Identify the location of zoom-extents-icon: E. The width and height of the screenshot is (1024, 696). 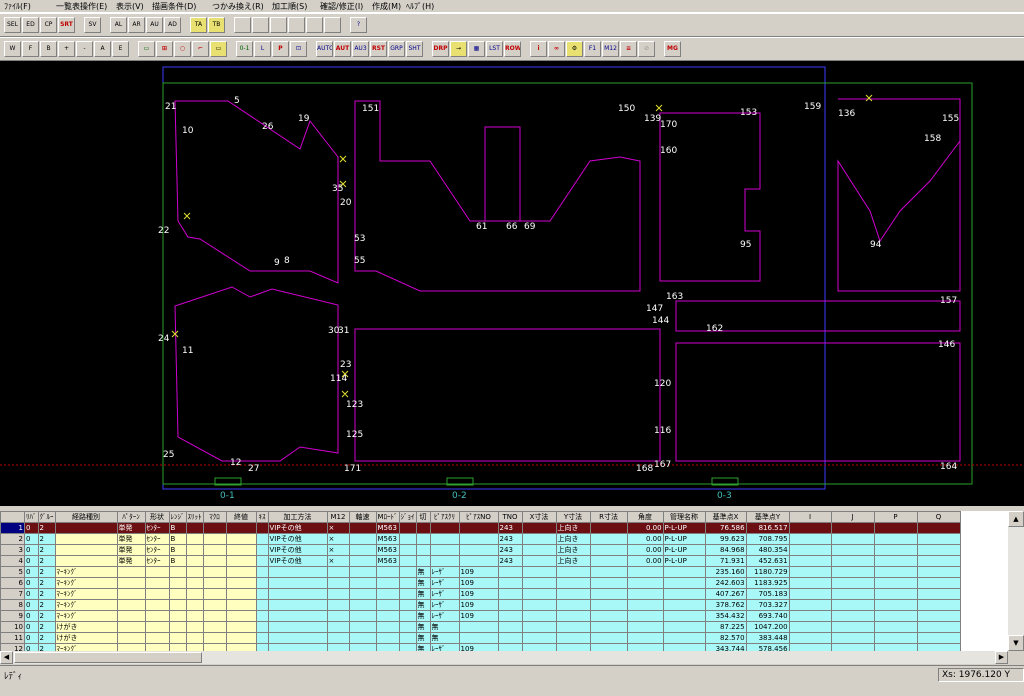
(120, 49).